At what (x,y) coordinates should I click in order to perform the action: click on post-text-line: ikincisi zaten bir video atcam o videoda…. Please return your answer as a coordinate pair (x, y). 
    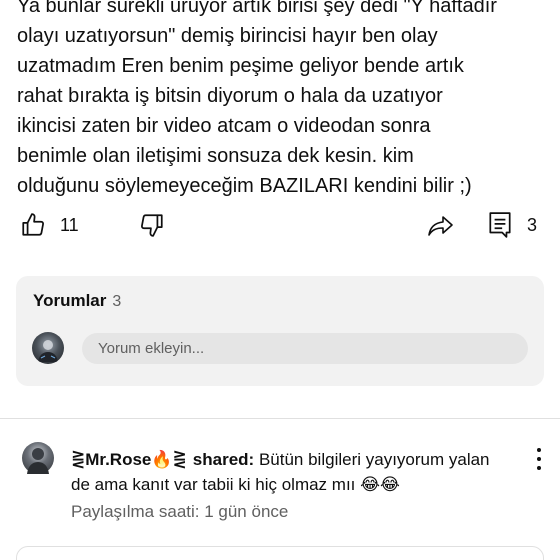
    Looking at the image, I should click on (224, 126).